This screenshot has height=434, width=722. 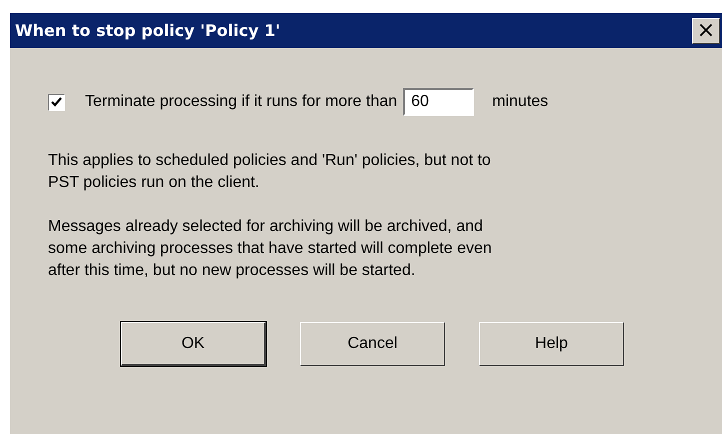 I want to click on close-button: ×, so click(x=706, y=31).